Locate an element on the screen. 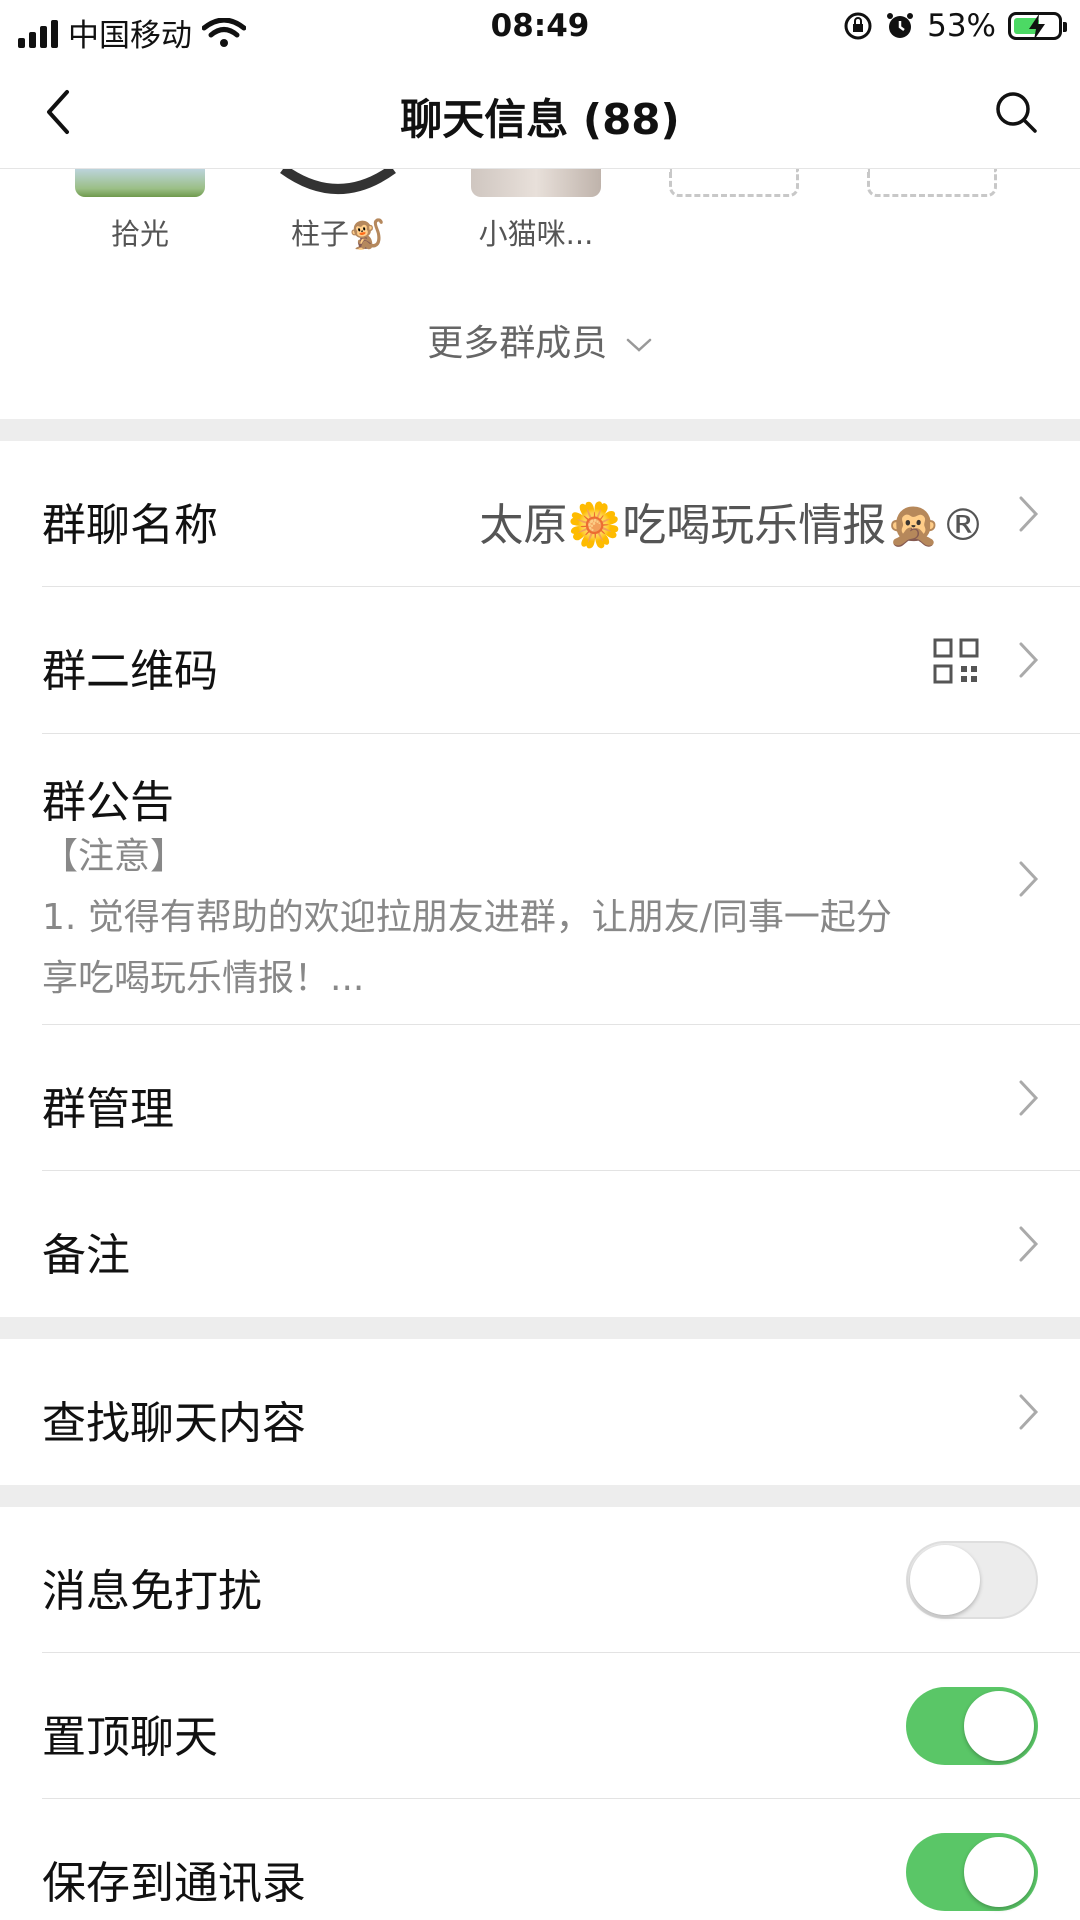 Image resolution: width=1080 pixels, height=1920 pixels. group-qr-label: 群二维码 is located at coordinates (130, 671).